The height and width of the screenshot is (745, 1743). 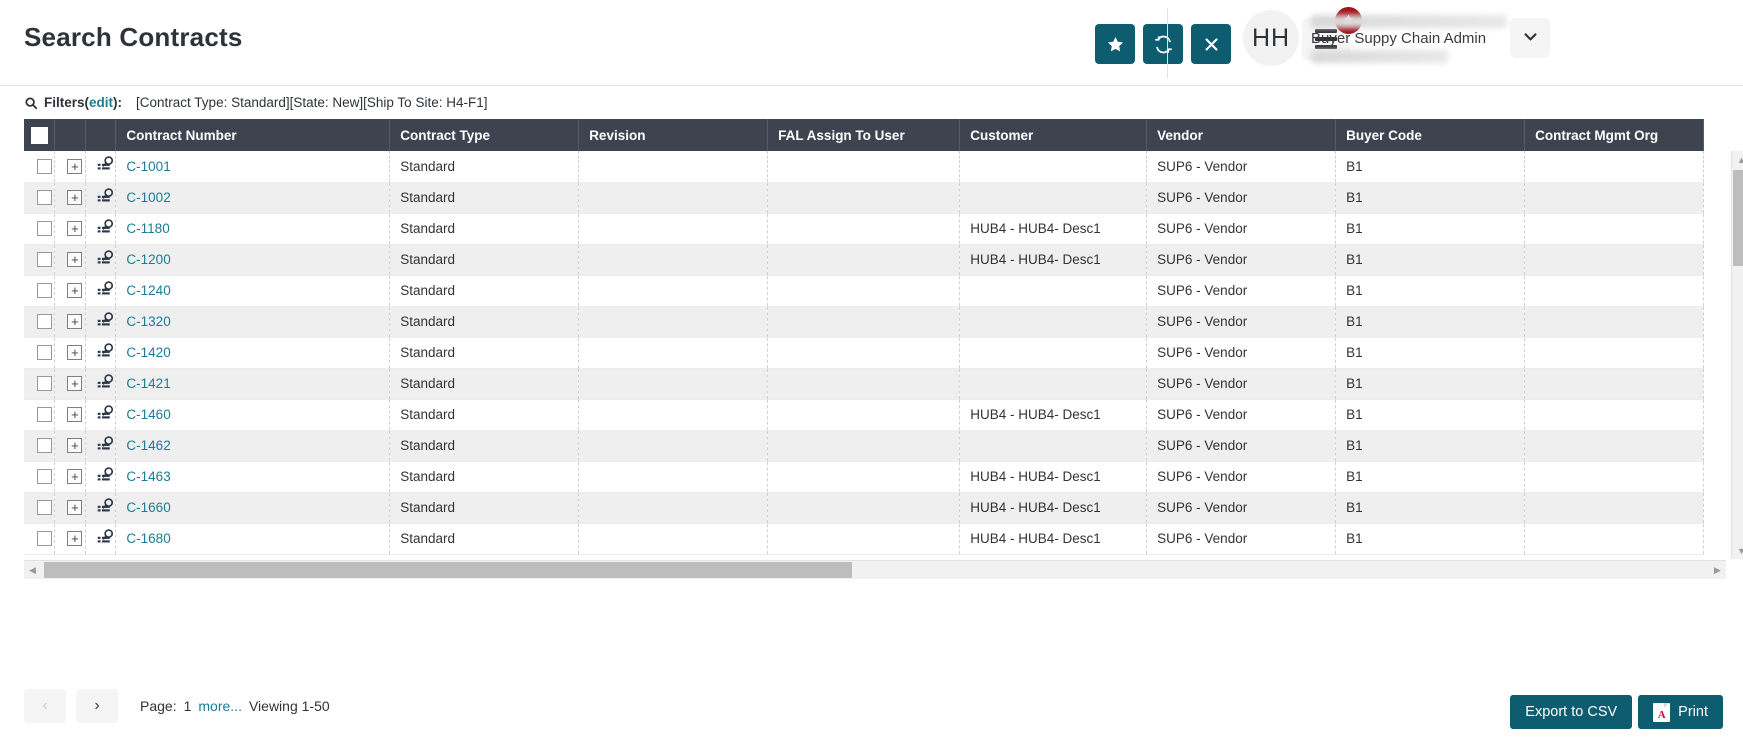 What do you see at coordinates (1571, 712) in the screenshot?
I see `export-to-csv-button: Export to CSV` at bounding box center [1571, 712].